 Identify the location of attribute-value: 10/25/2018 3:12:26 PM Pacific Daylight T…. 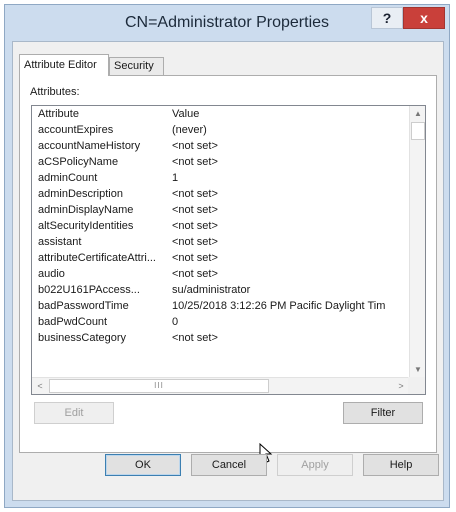
(279, 306).